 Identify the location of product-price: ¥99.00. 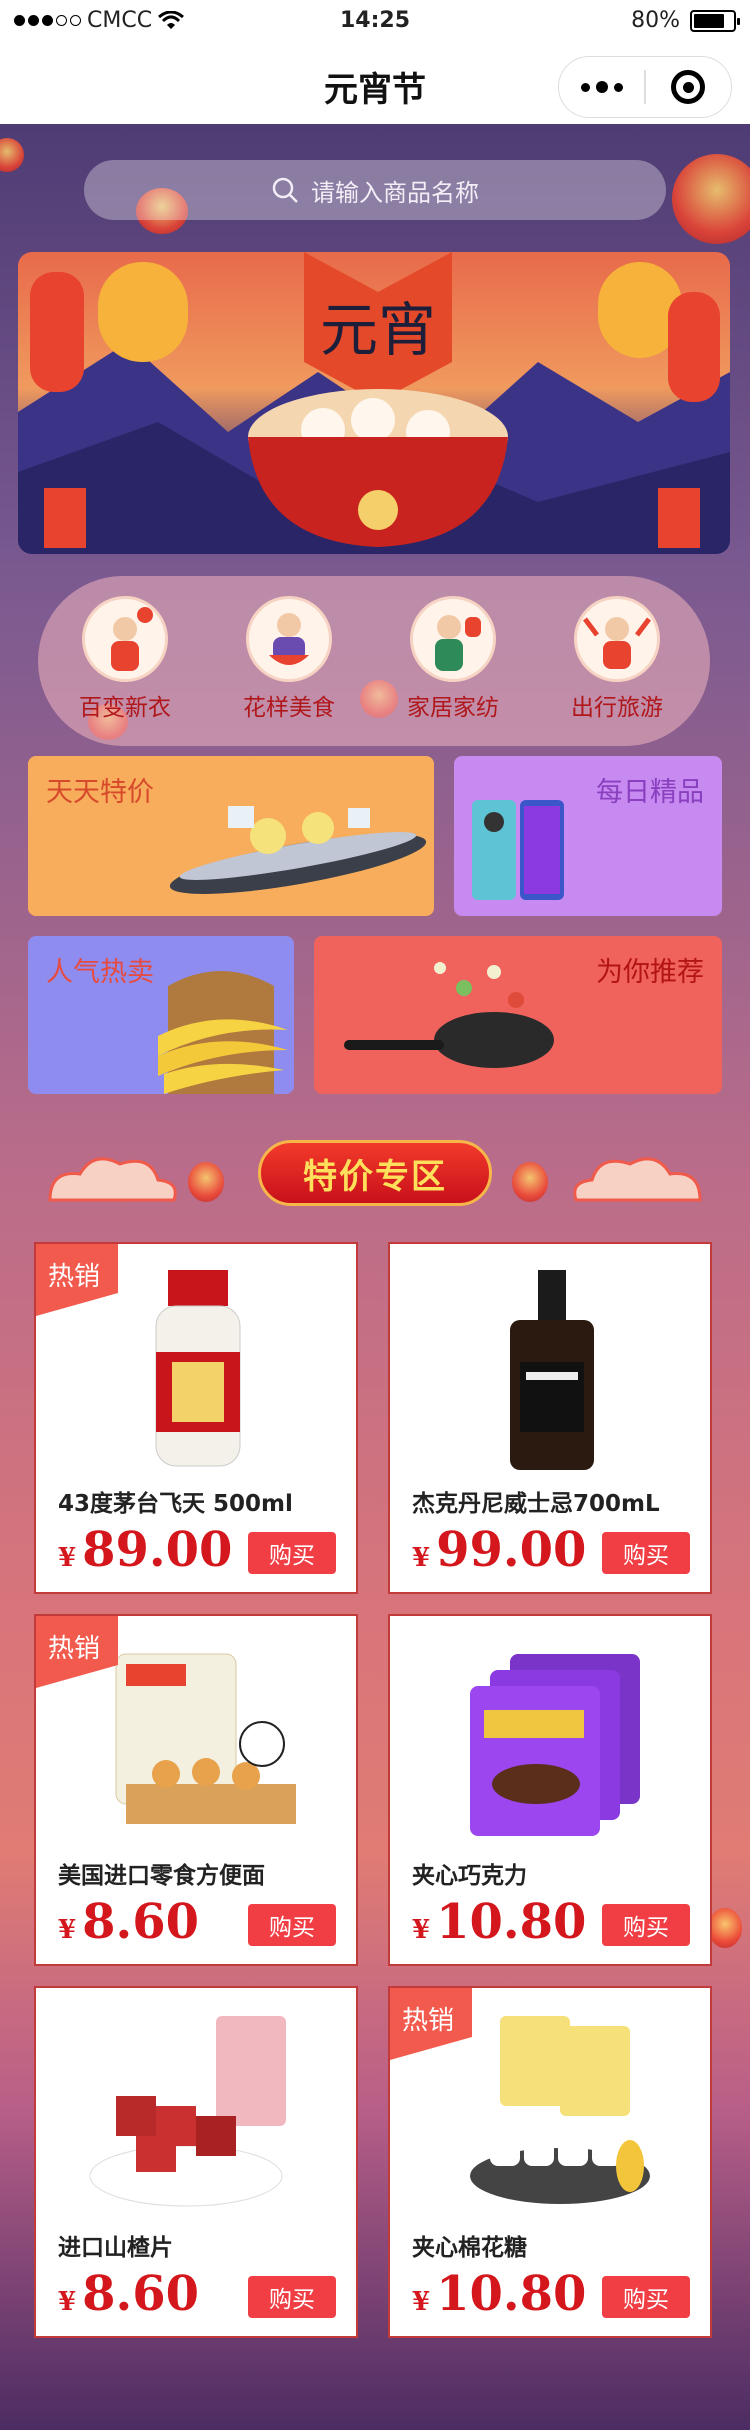
(499, 1550).